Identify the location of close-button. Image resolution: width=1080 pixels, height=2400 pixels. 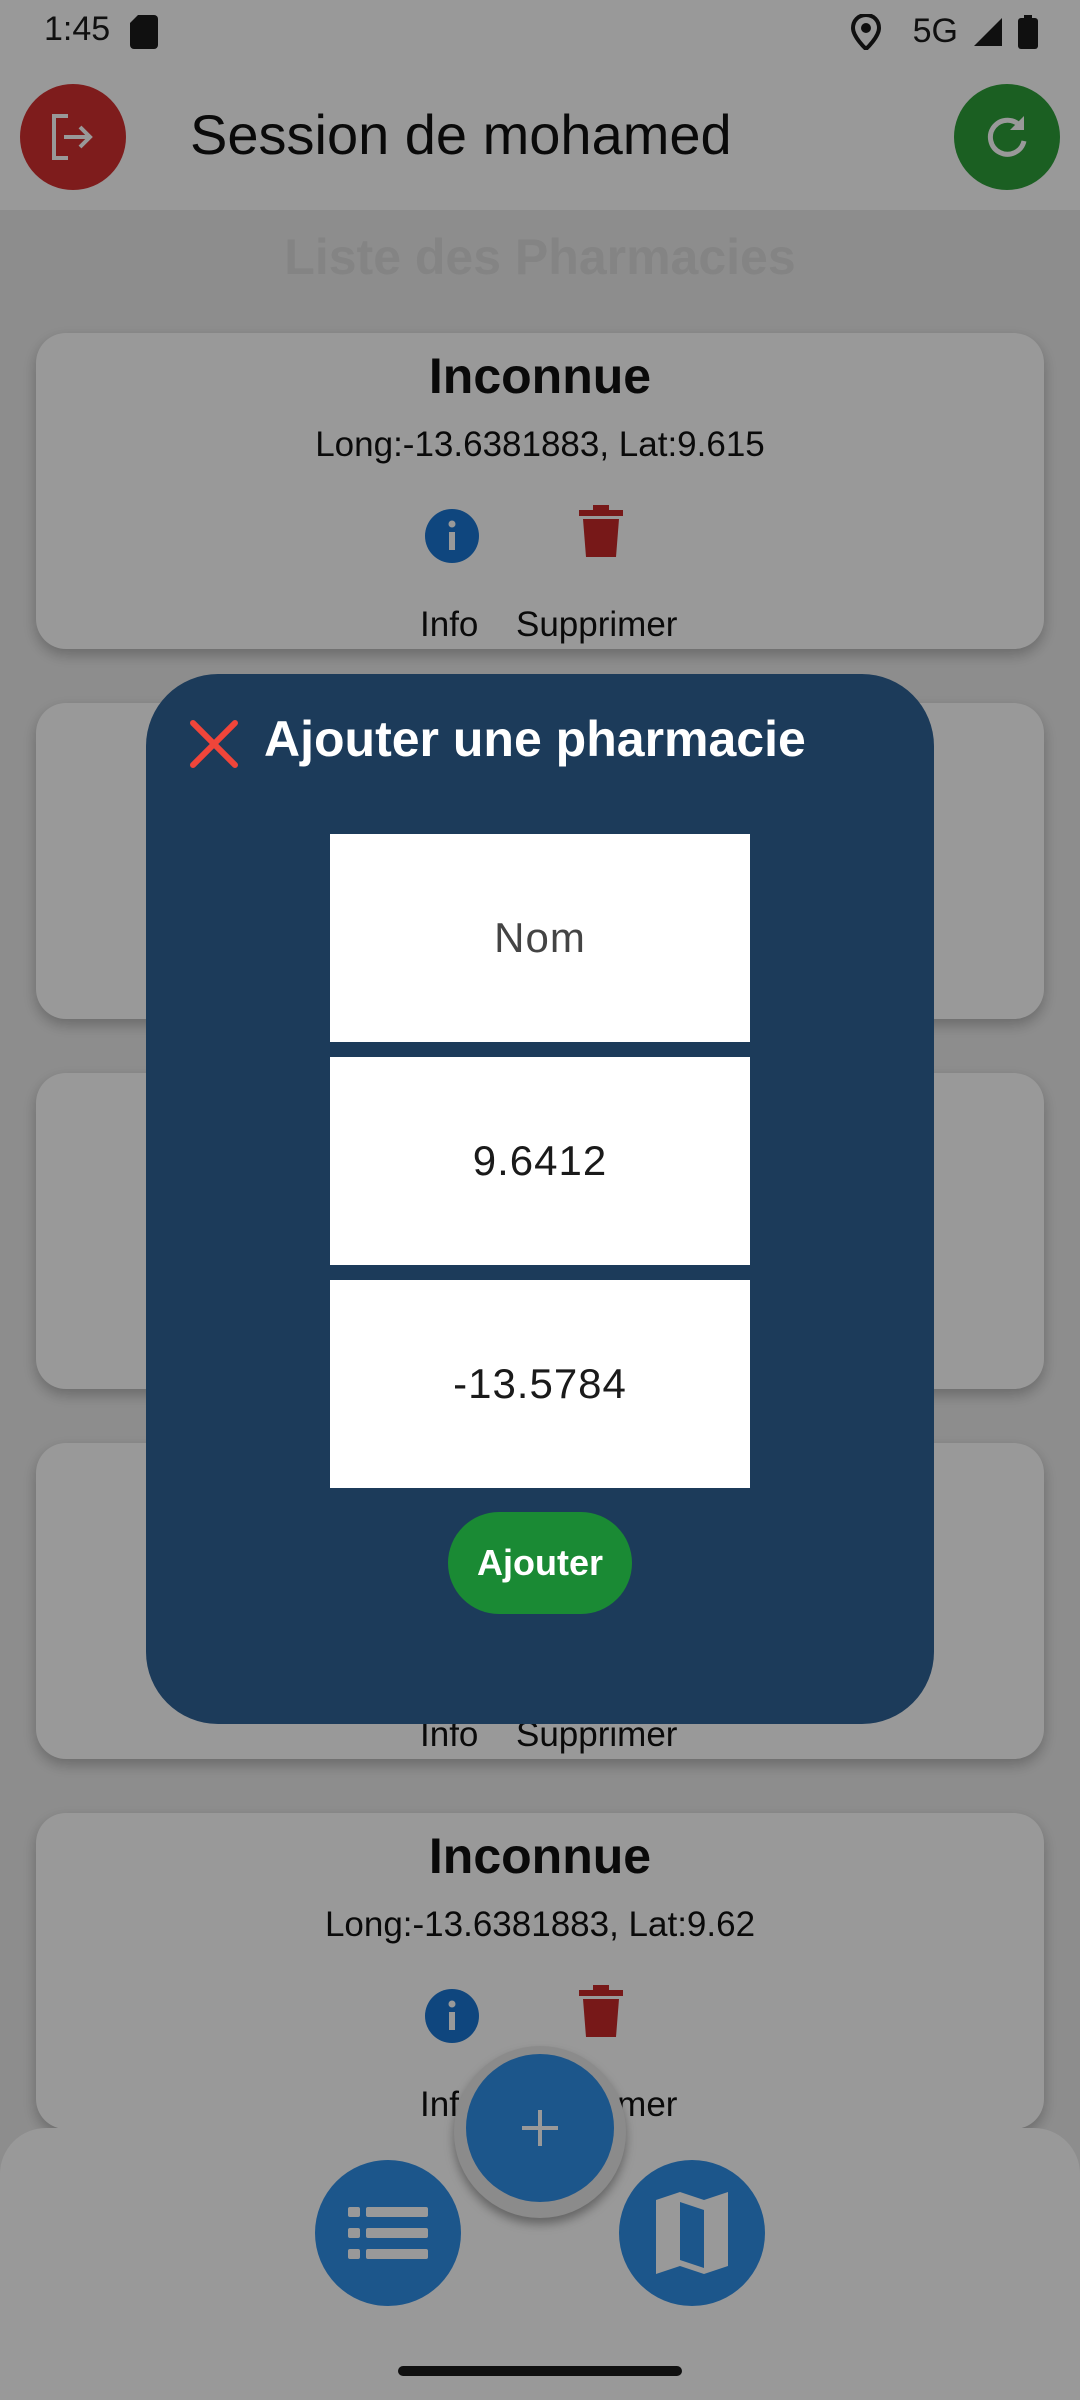
(214, 744).